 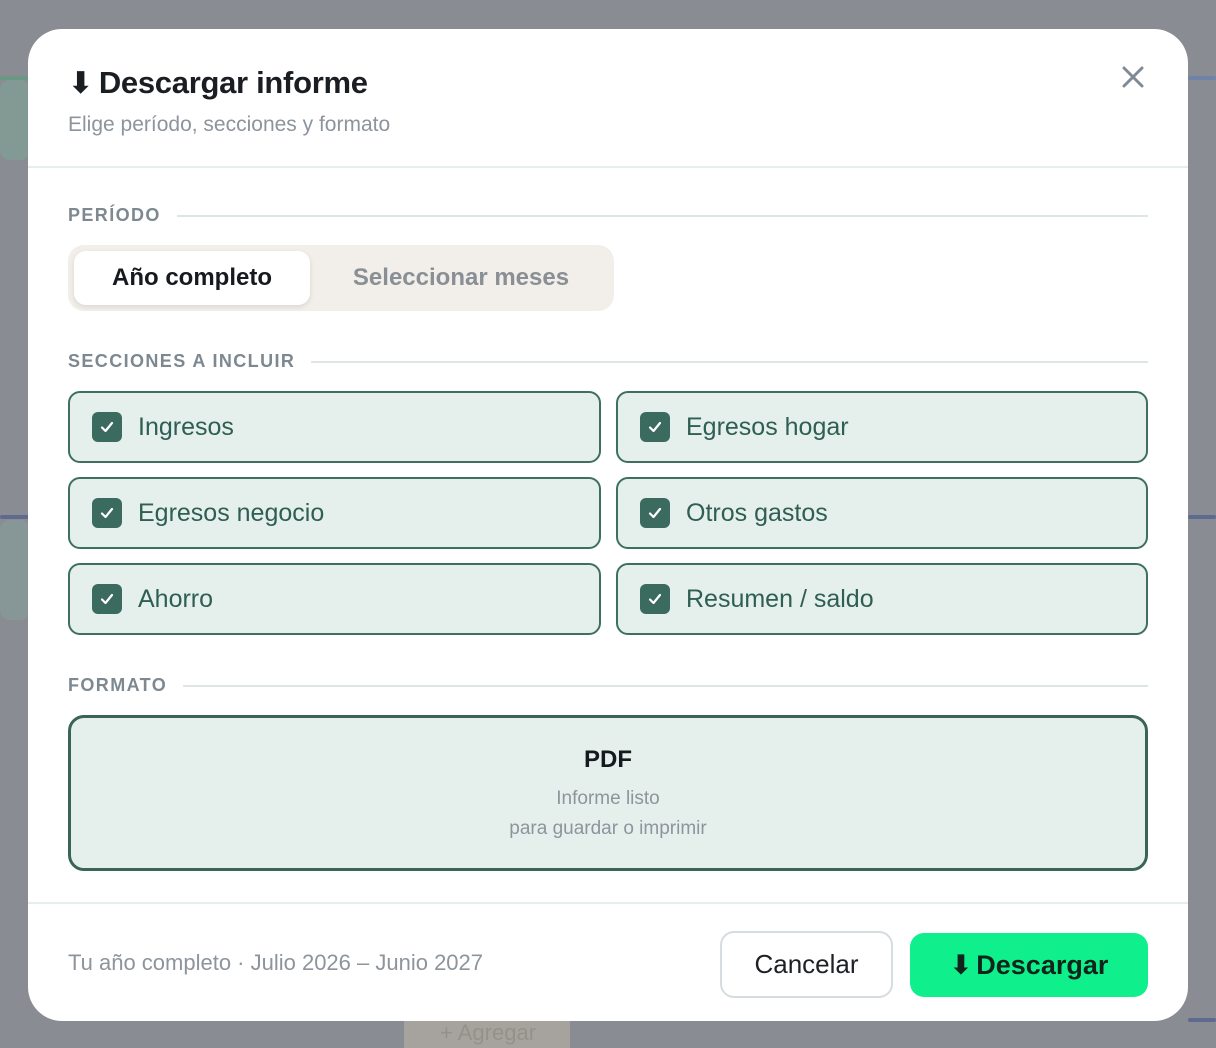 What do you see at coordinates (1042, 964) in the screenshot?
I see `download-button-label: Descargar` at bounding box center [1042, 964].